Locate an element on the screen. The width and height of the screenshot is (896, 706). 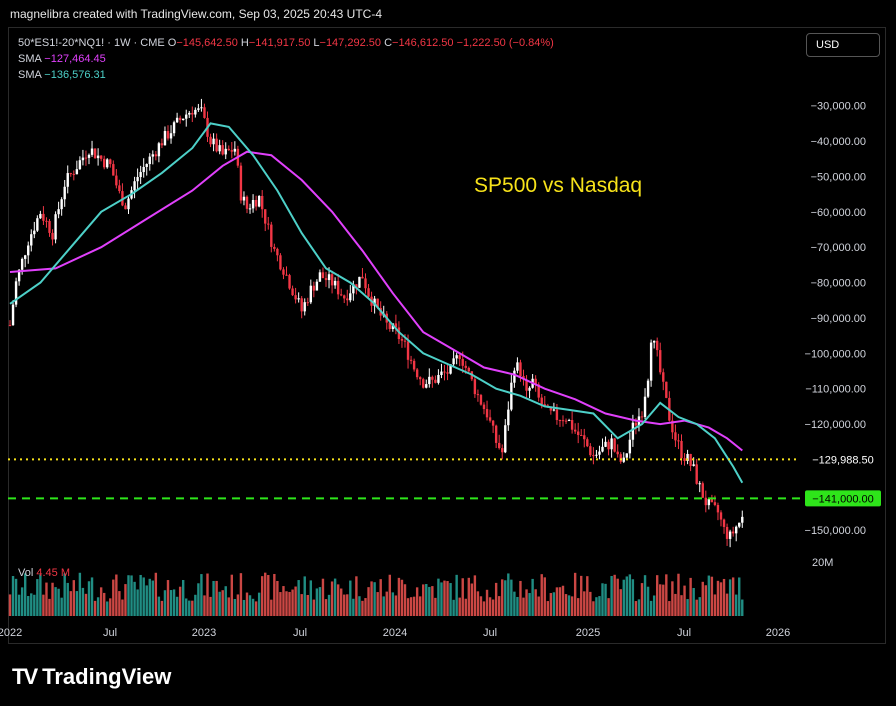
price-tick-label: −30,000.00 is located at coordinates (838, 107).